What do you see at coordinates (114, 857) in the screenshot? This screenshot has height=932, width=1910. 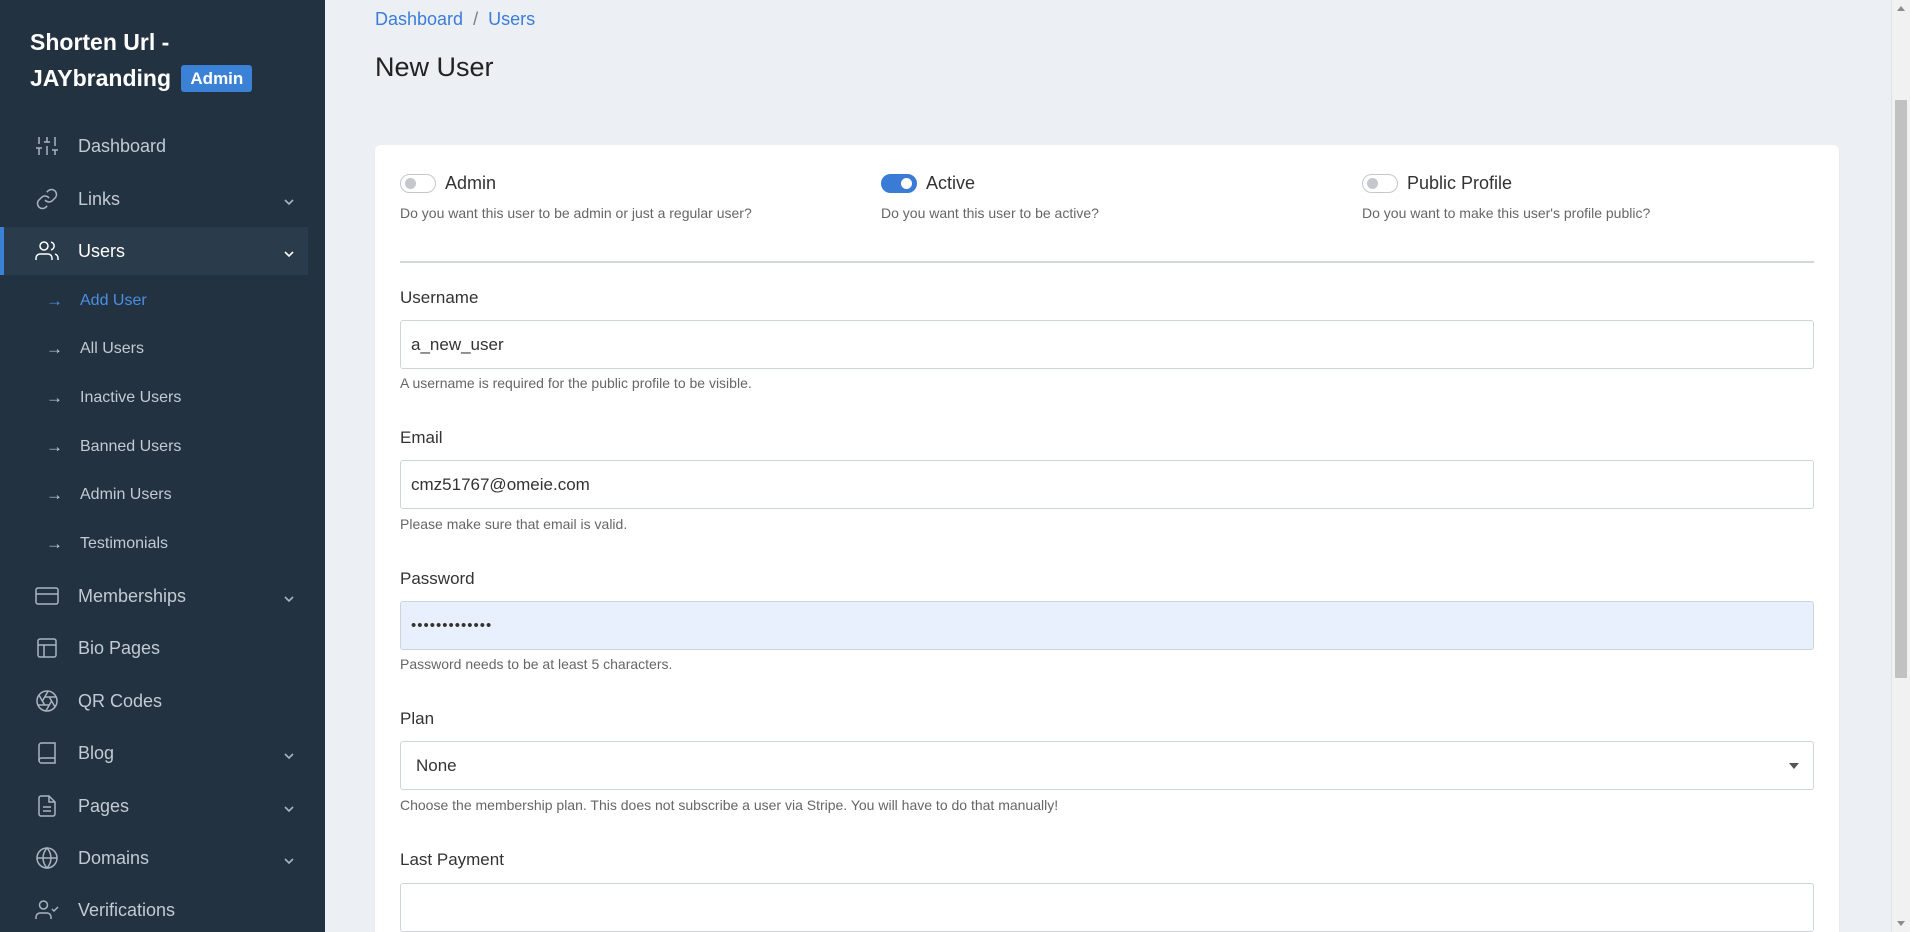 I see `sidebar-item-label: Domains` at bounding box center [114, 857].